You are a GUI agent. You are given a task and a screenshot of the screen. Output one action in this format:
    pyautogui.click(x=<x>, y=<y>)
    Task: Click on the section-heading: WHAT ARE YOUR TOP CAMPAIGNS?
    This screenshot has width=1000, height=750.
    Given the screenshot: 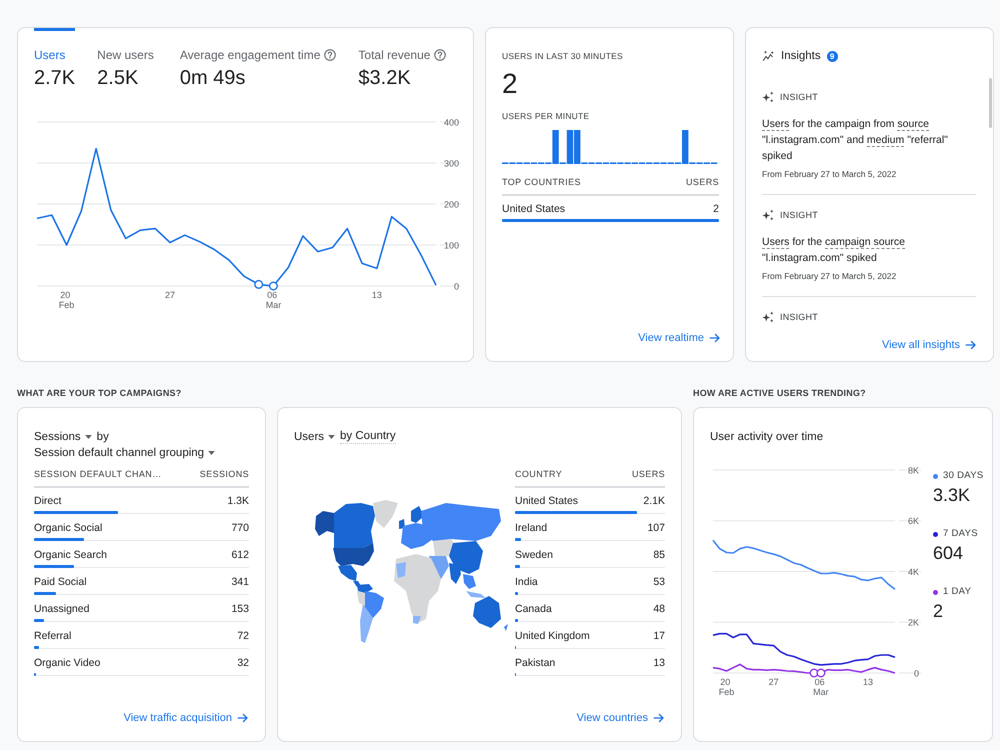 What is the action you would take?
    pyautogui.click(x=99, y=393)
    